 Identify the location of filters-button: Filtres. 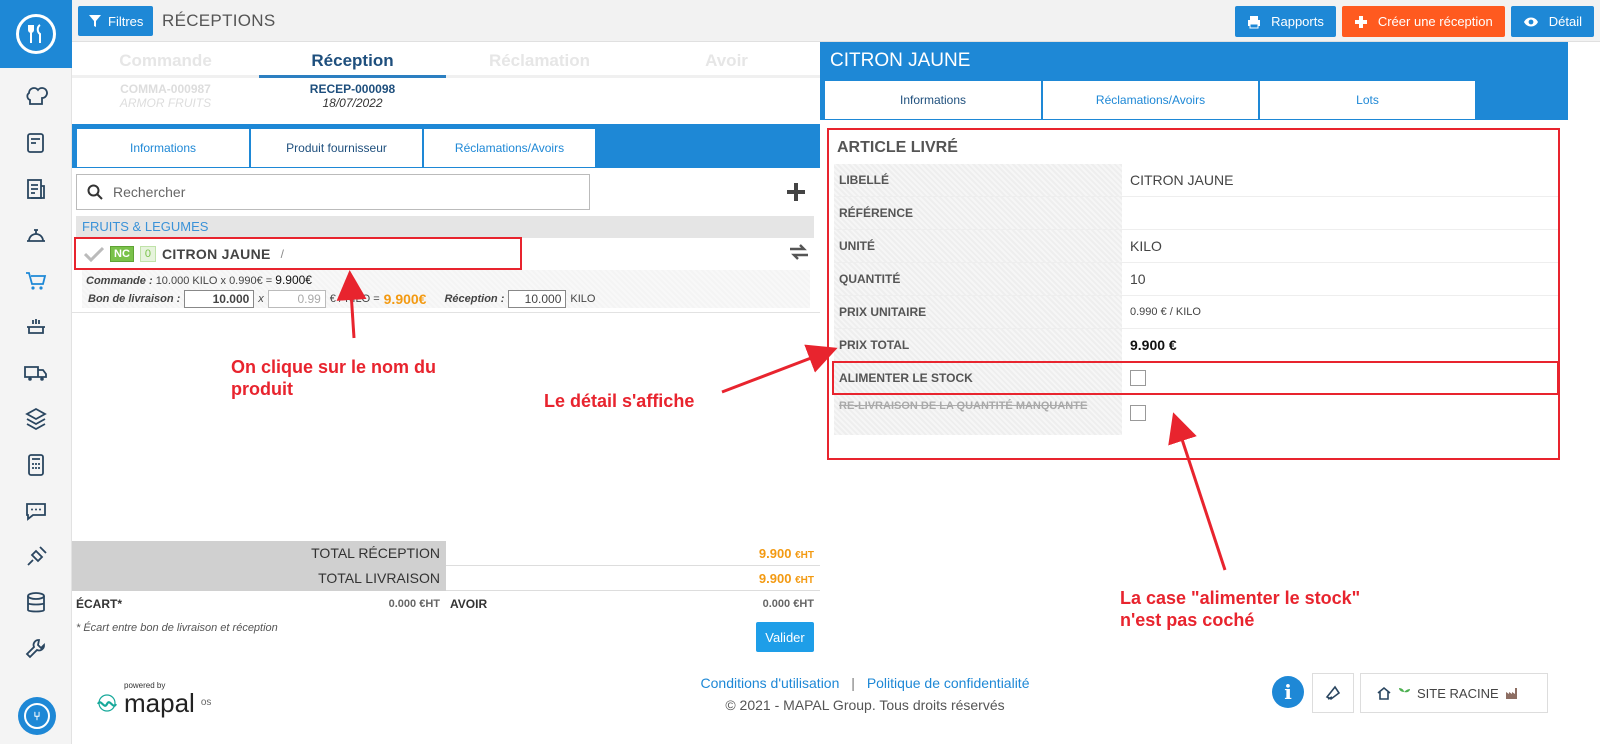
(116, 21).